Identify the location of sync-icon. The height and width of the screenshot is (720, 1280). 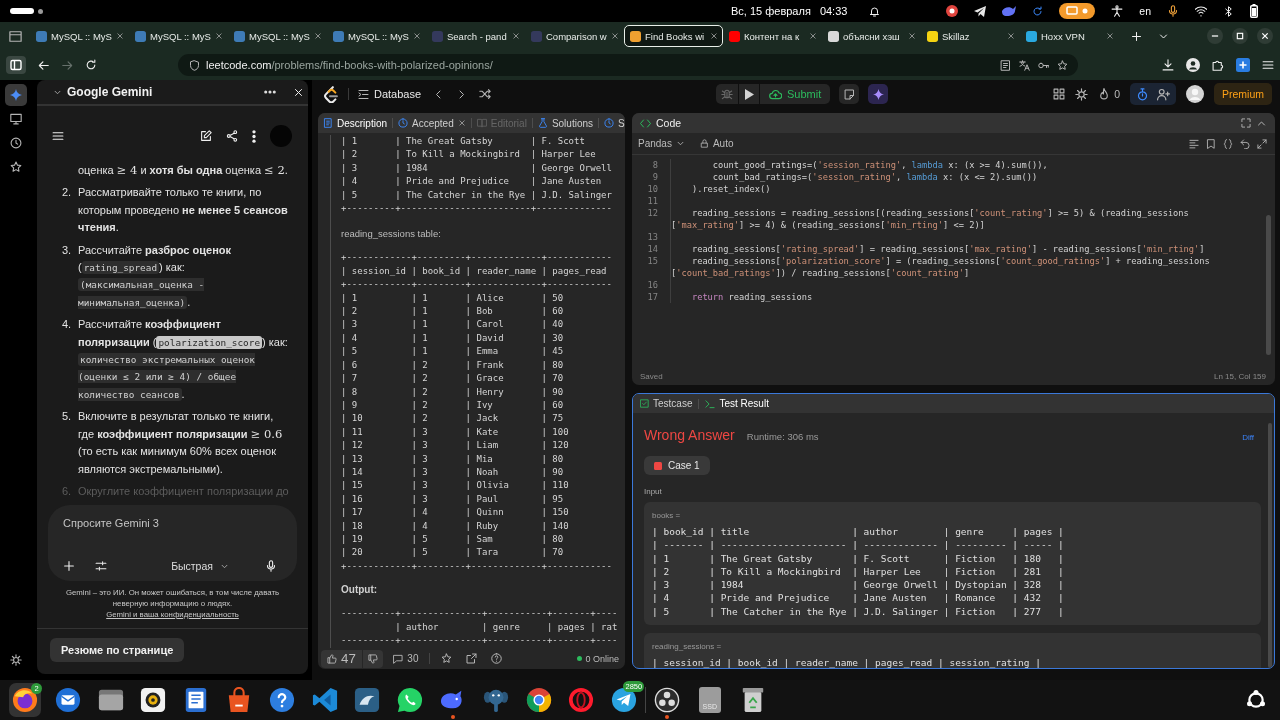
(1038, 11).